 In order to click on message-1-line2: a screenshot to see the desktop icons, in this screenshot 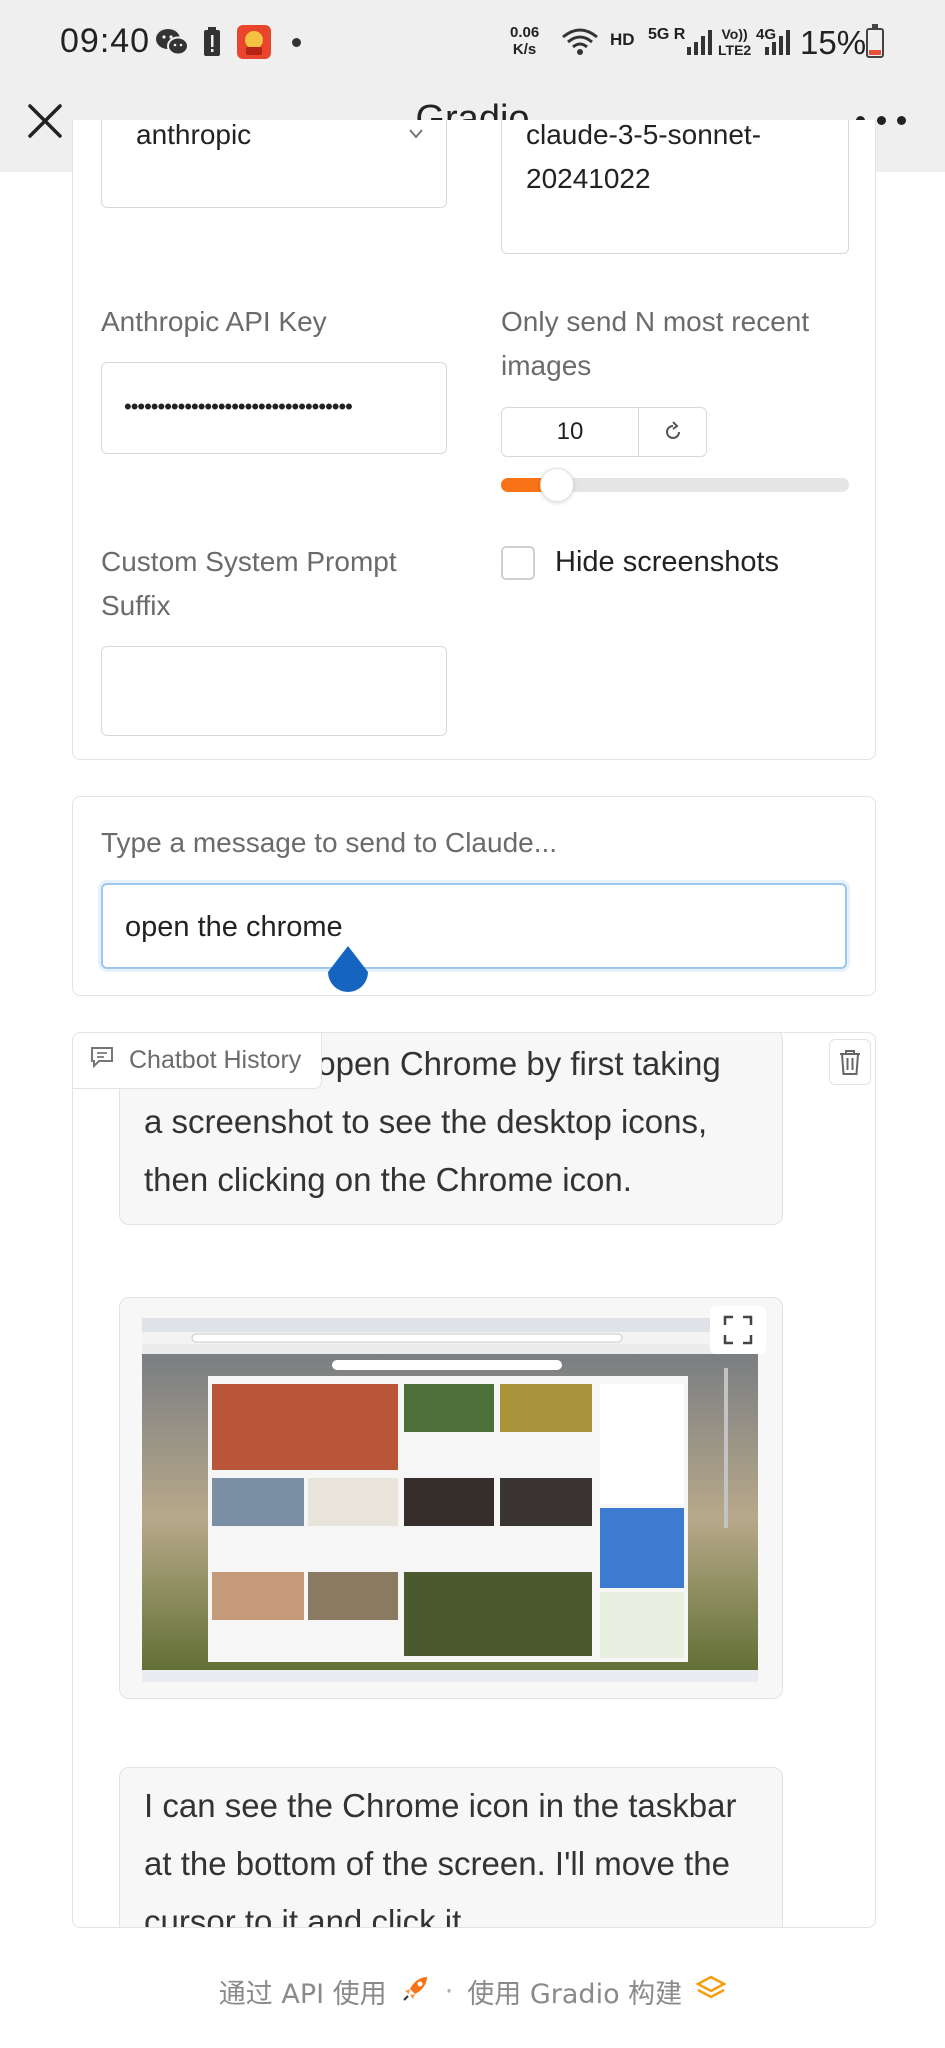, I will do `click(426, 1121)`.